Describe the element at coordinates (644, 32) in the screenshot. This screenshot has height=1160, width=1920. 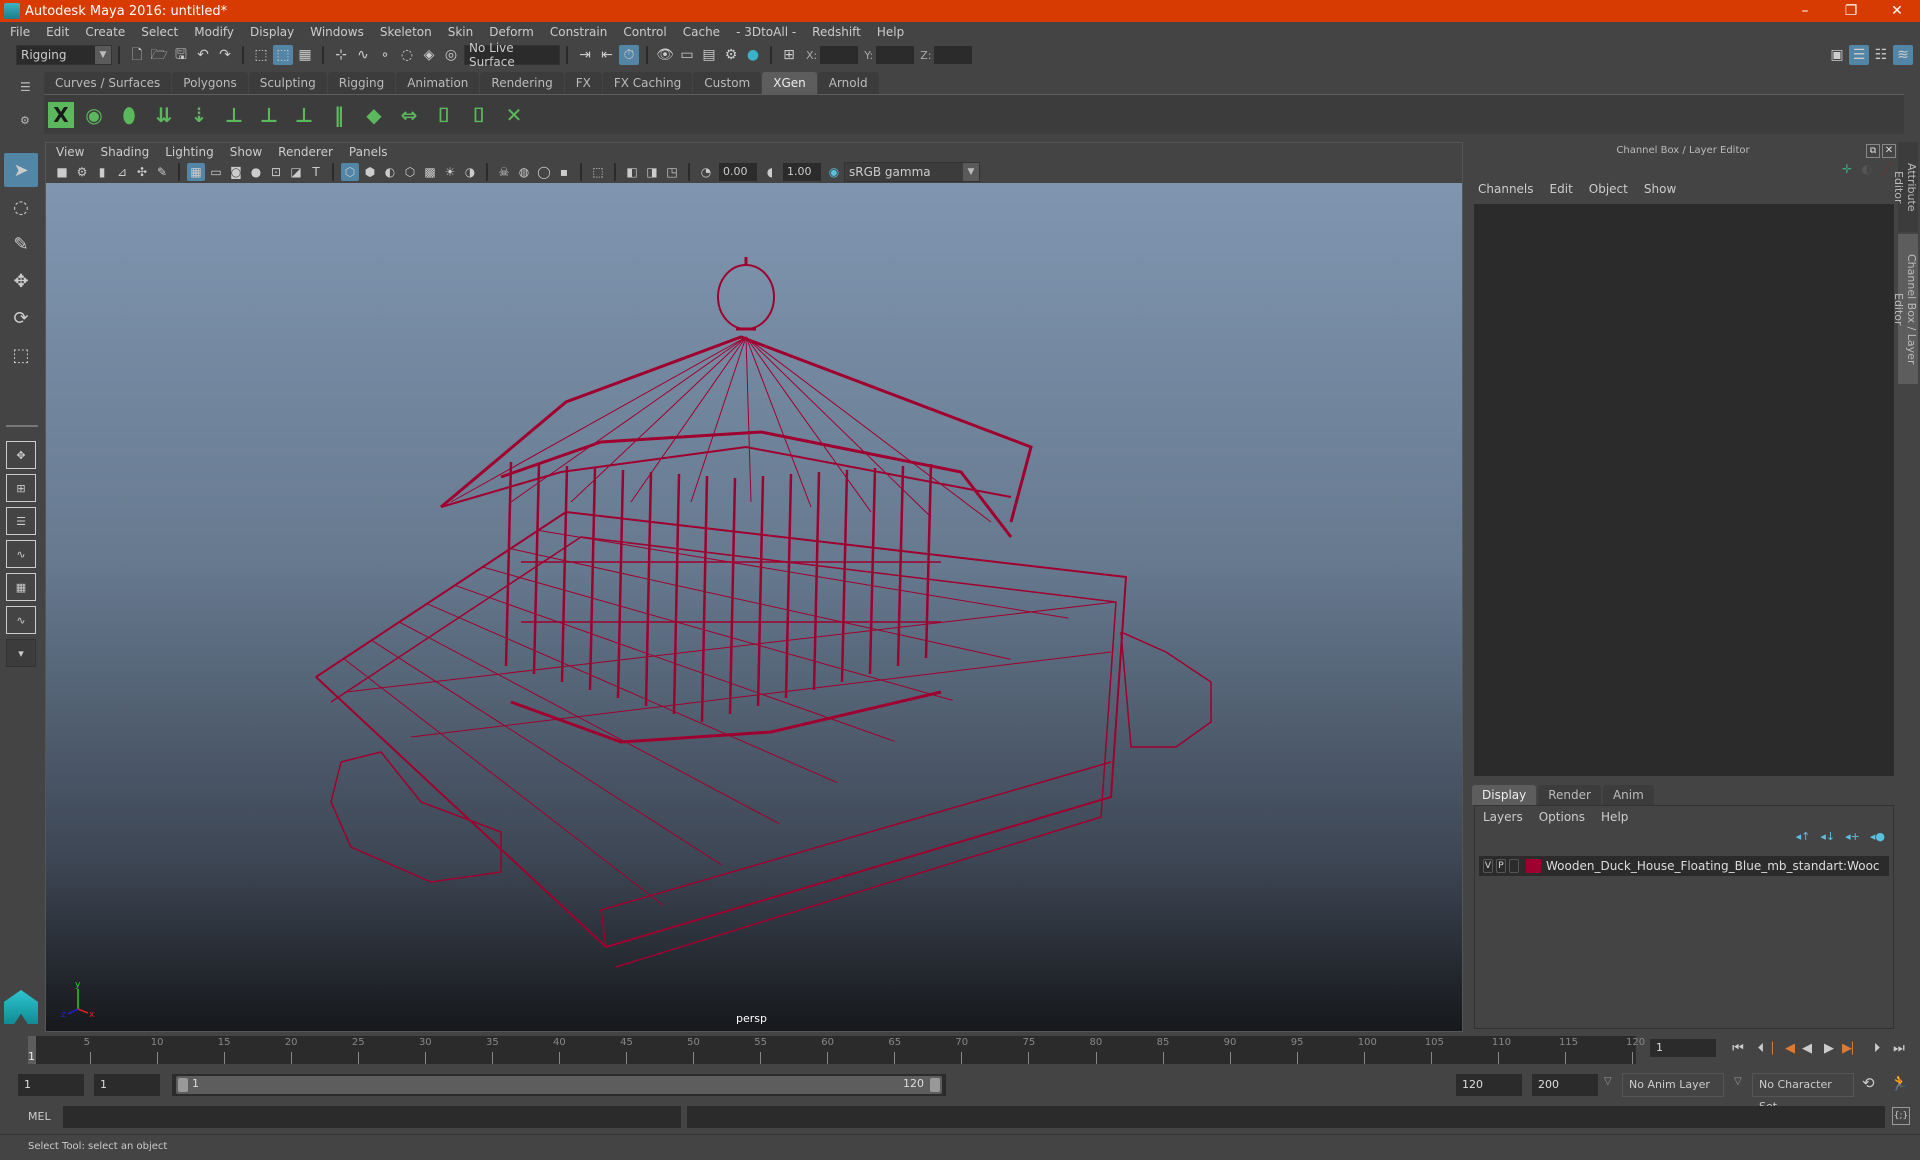
I see `menu-control: Control` at that location.